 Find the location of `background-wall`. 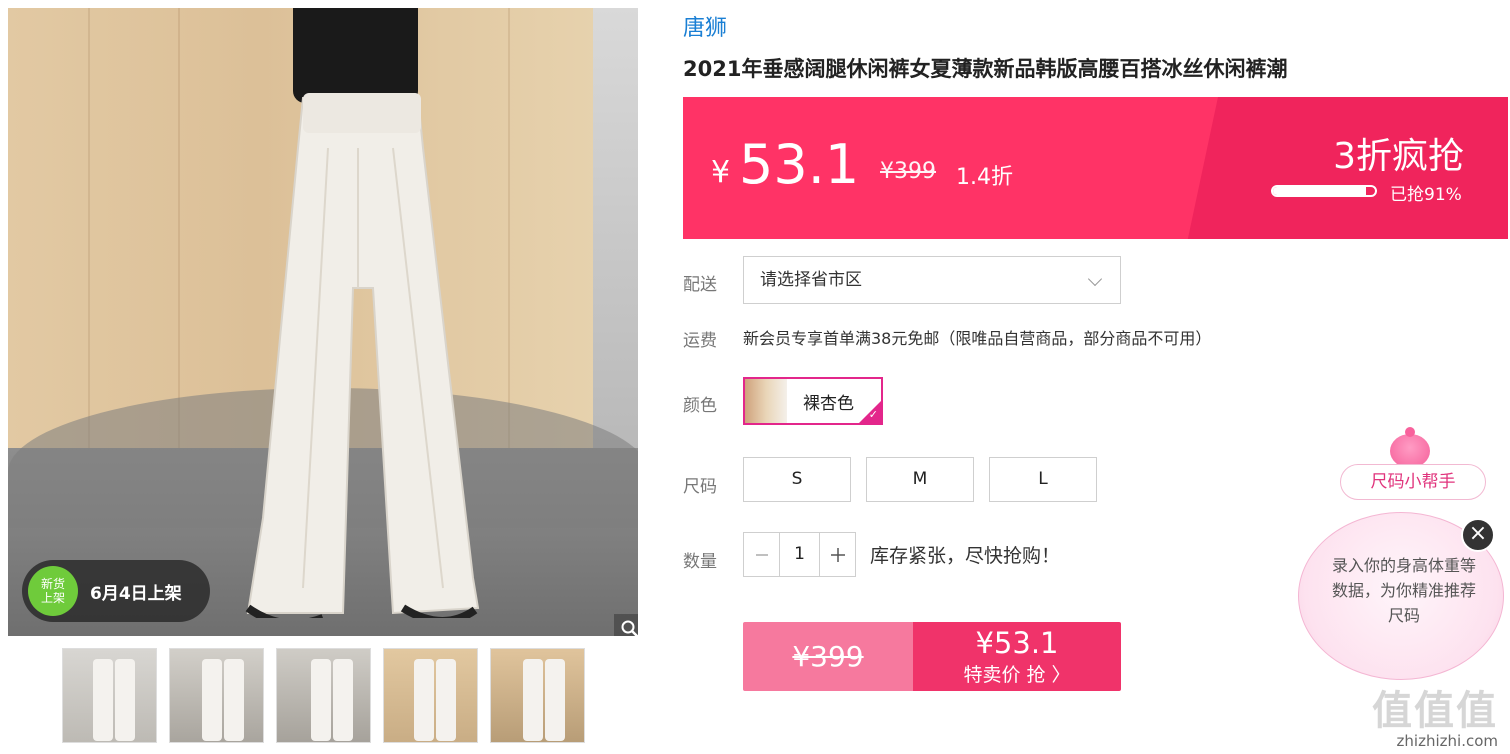

background-wall is located at coordinates (615, 228).